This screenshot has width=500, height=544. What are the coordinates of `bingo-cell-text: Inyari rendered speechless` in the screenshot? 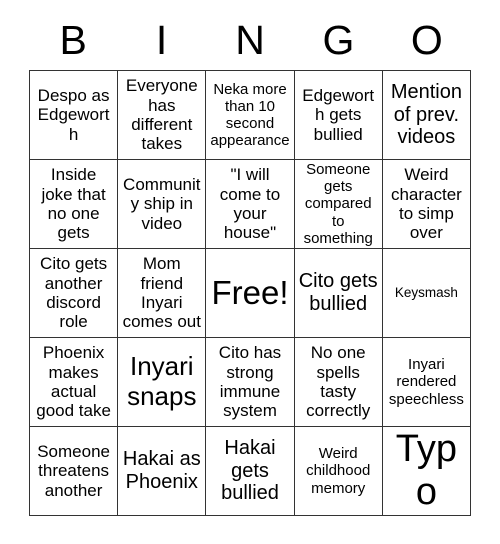 It's located at (426, 382).